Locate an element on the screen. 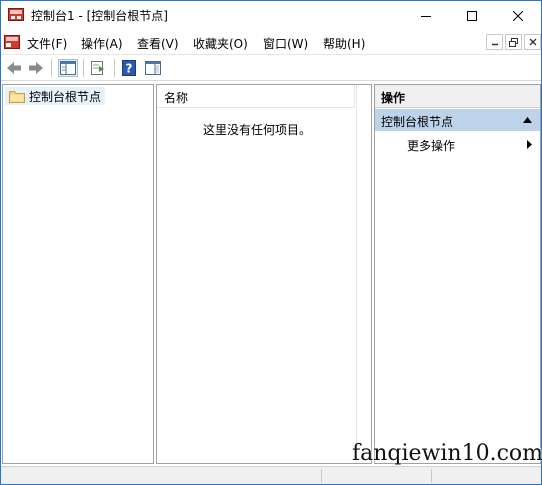  window-title: 控制台1 - [控制台根节点] is located at coordinates (99, 16).